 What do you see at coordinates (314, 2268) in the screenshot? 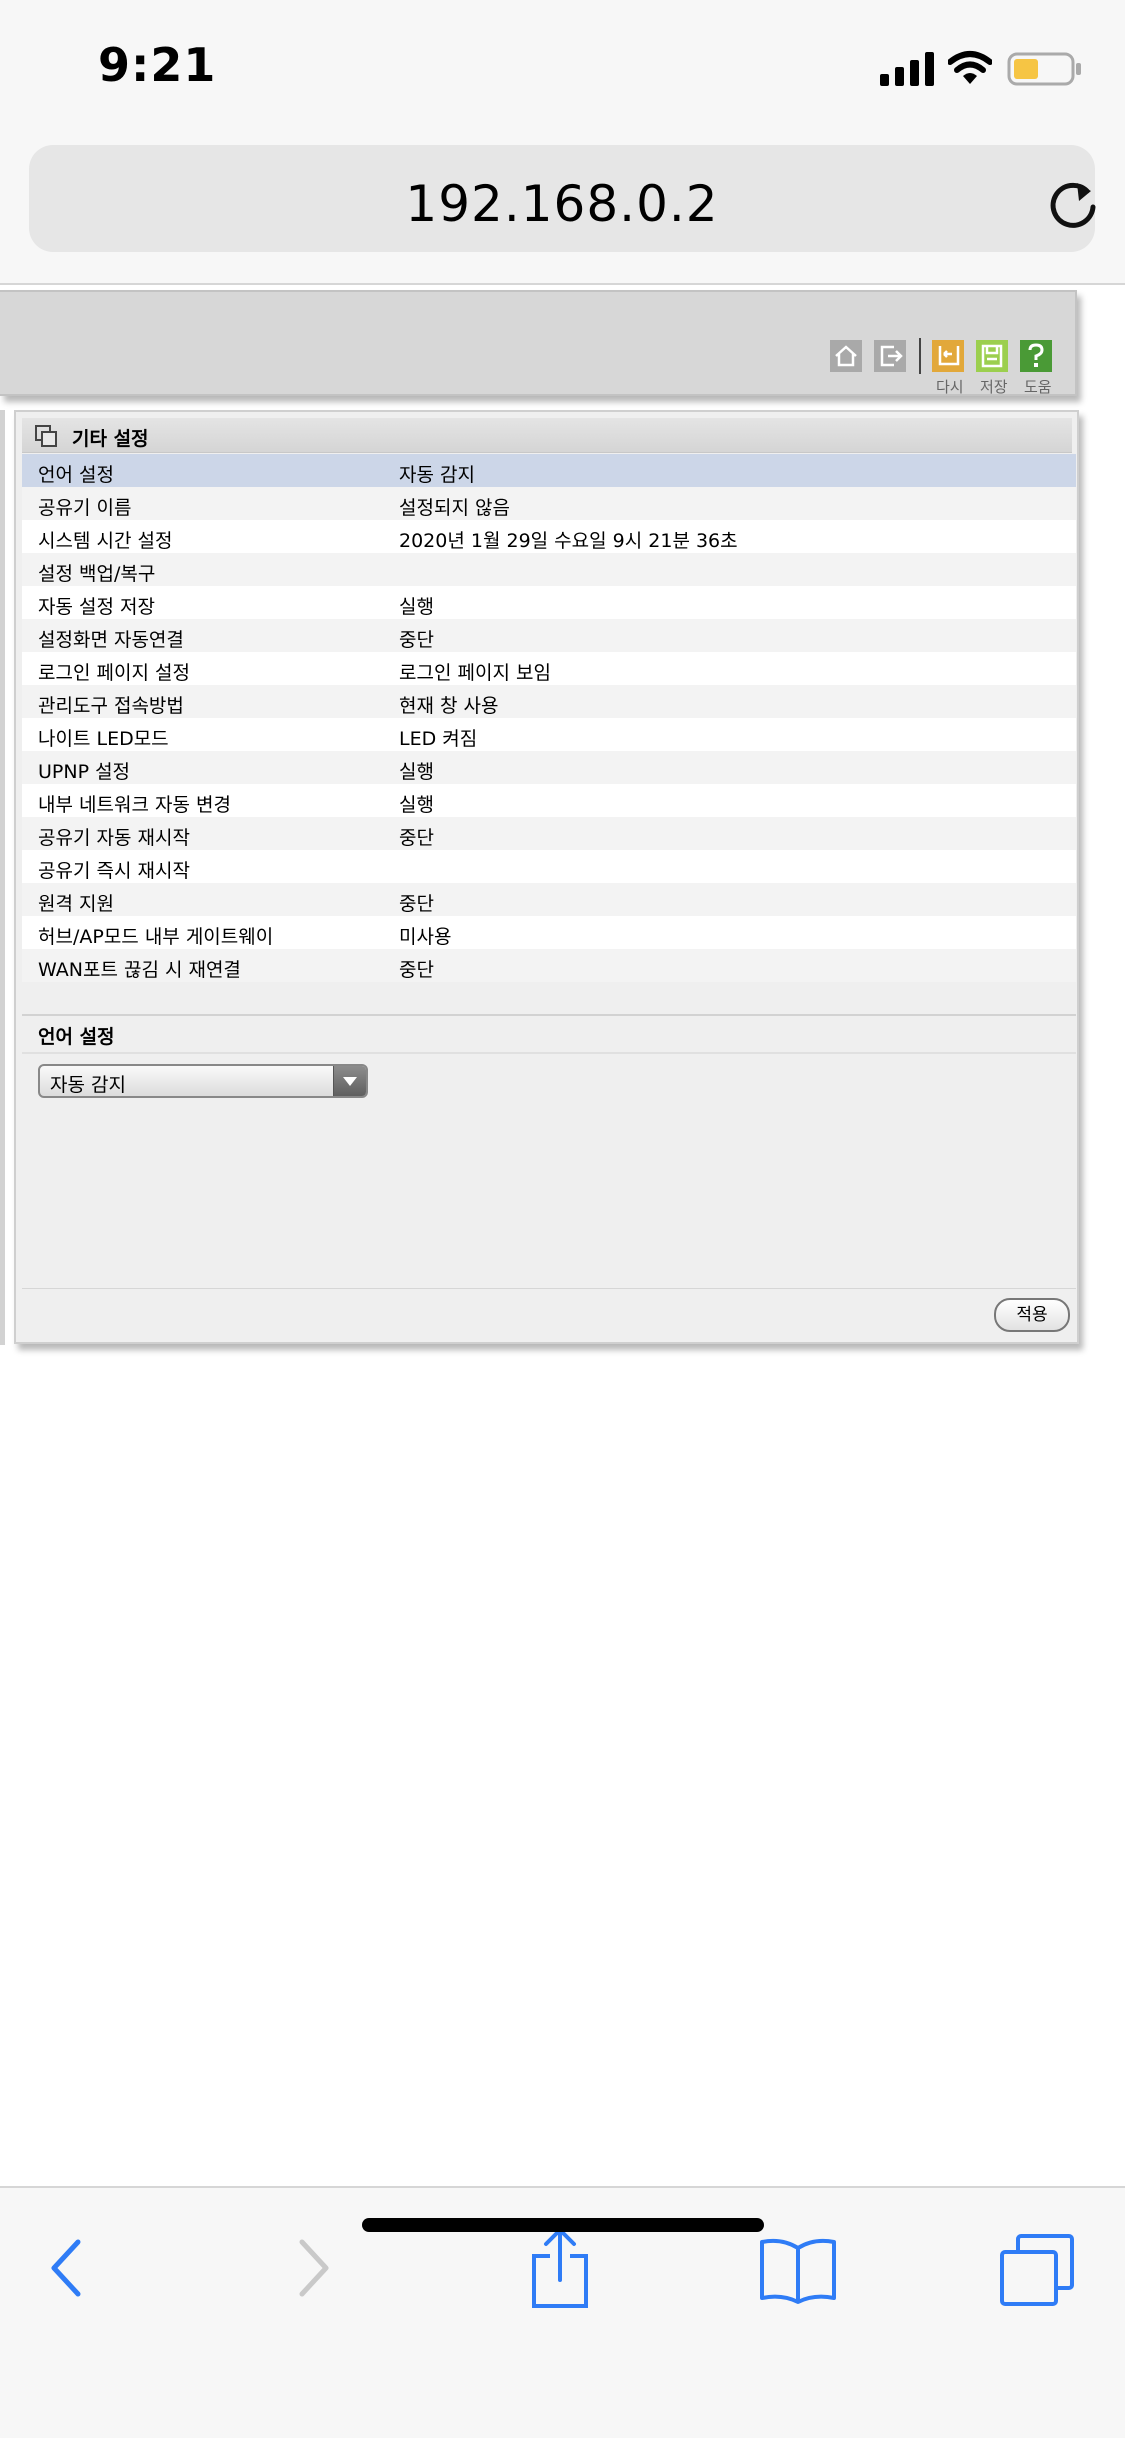
I see `forward-icon` at bounding box center [314, 2268].